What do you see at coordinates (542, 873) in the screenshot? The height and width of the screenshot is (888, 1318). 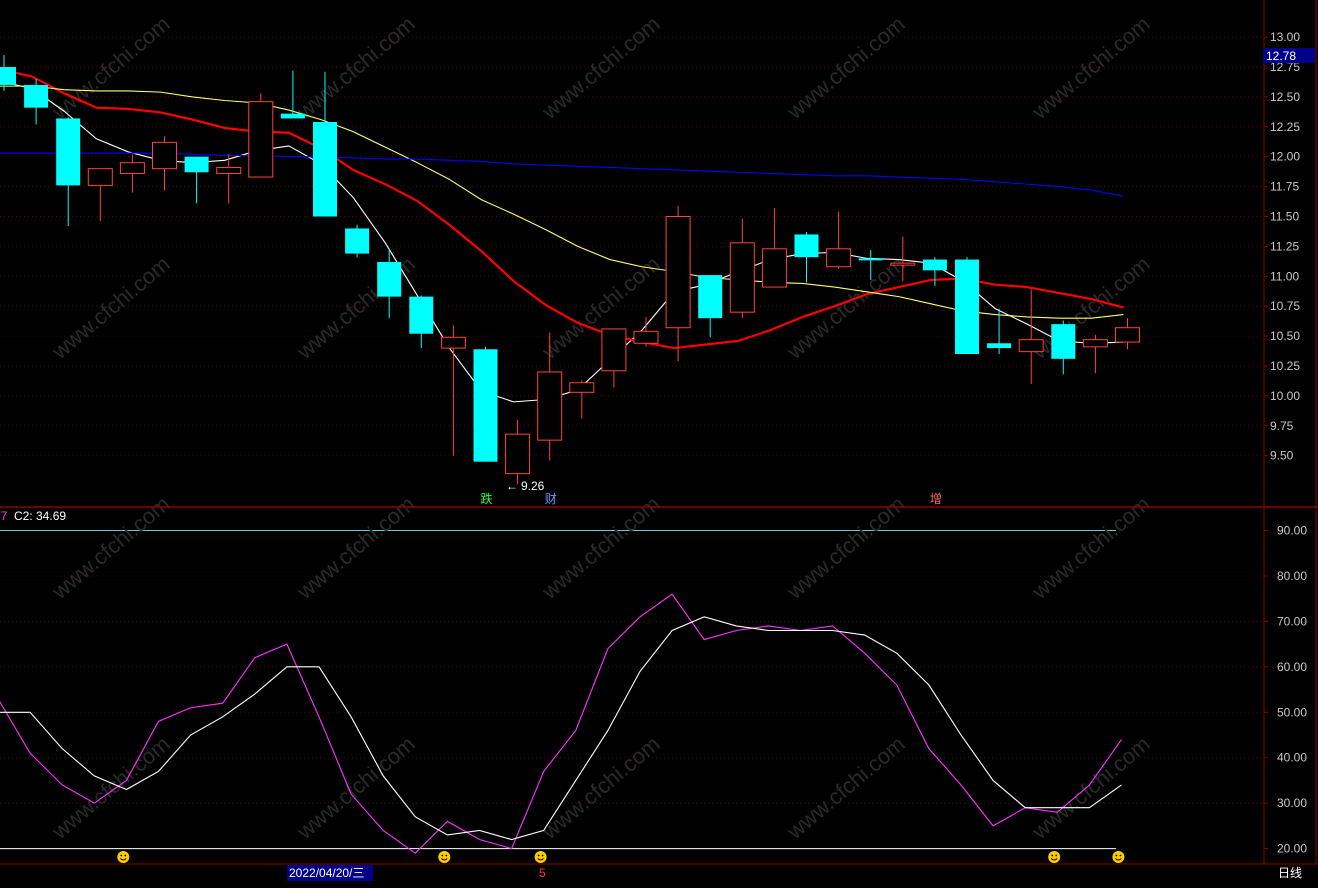 I see `bottom-tick-label: 5` at bounding box center [542, 873].